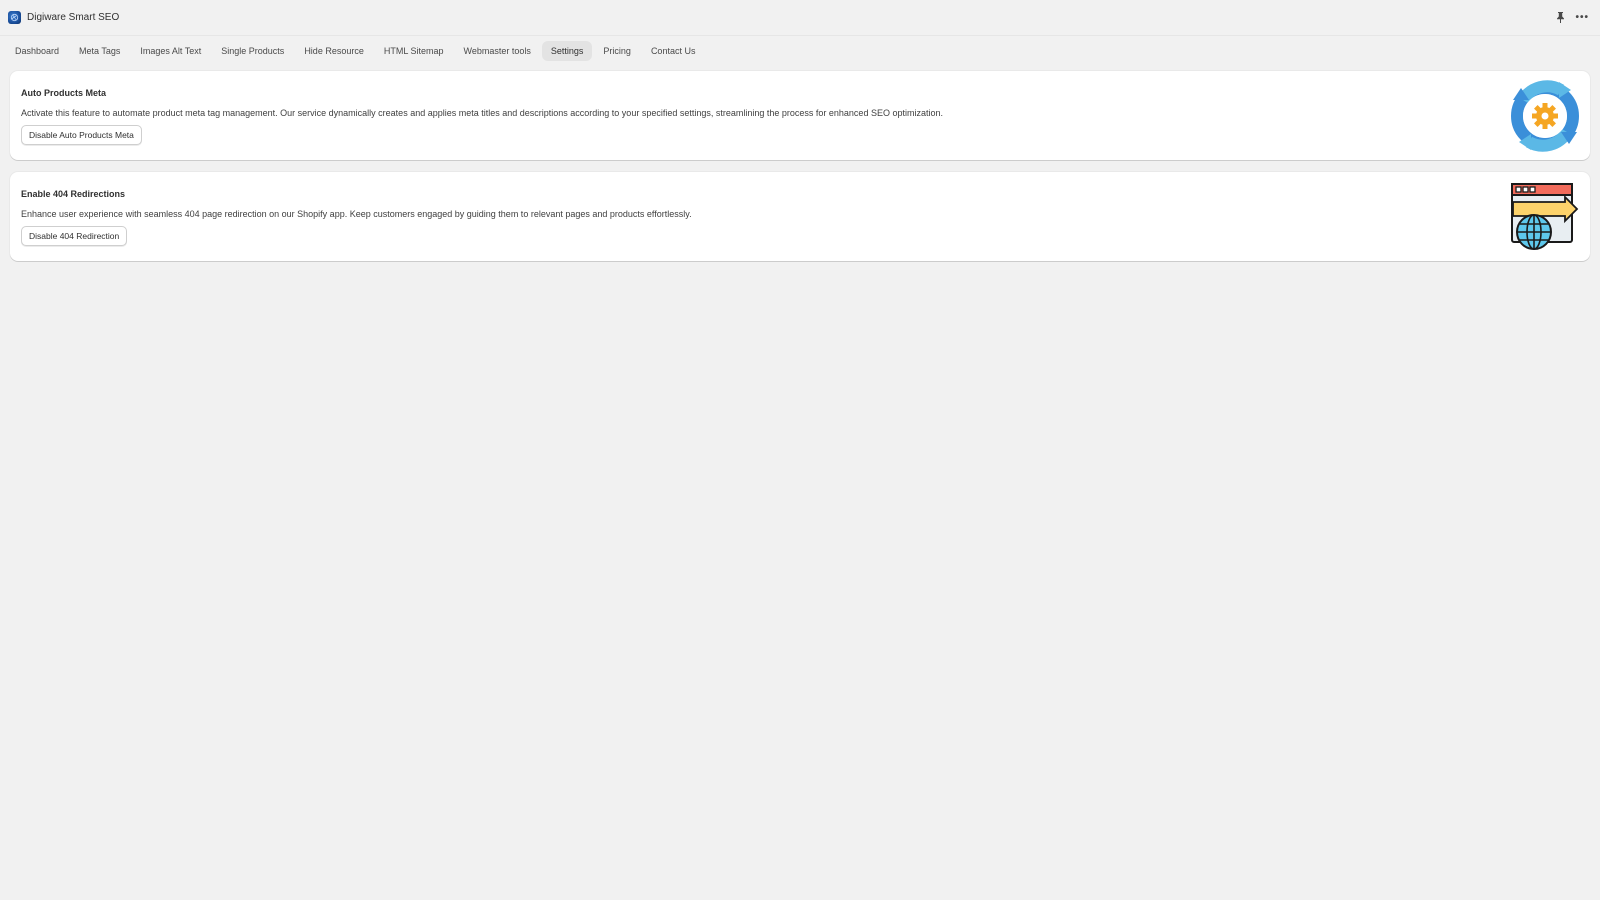 Image resolution: width=1600 pixels, height=900 pixels. Describe the element at coordinates (170, 51) in the screenshot. I see `tab-images-alt-text: Images Alt Text` at that location.